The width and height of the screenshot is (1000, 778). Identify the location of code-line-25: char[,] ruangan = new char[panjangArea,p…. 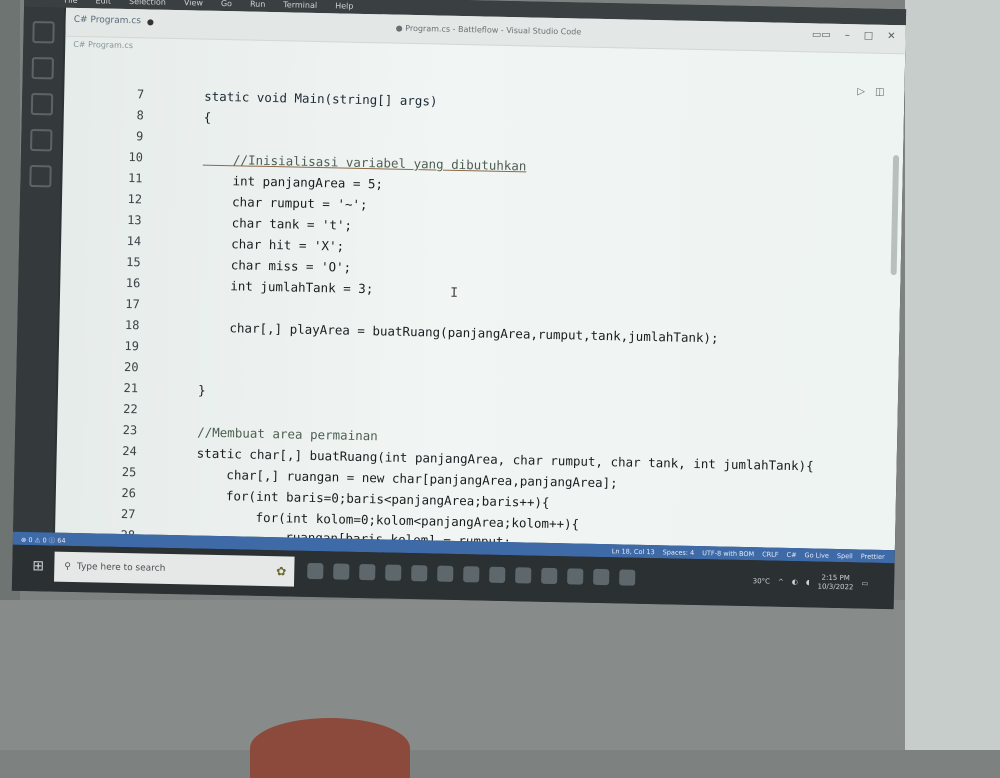
(407, 478).